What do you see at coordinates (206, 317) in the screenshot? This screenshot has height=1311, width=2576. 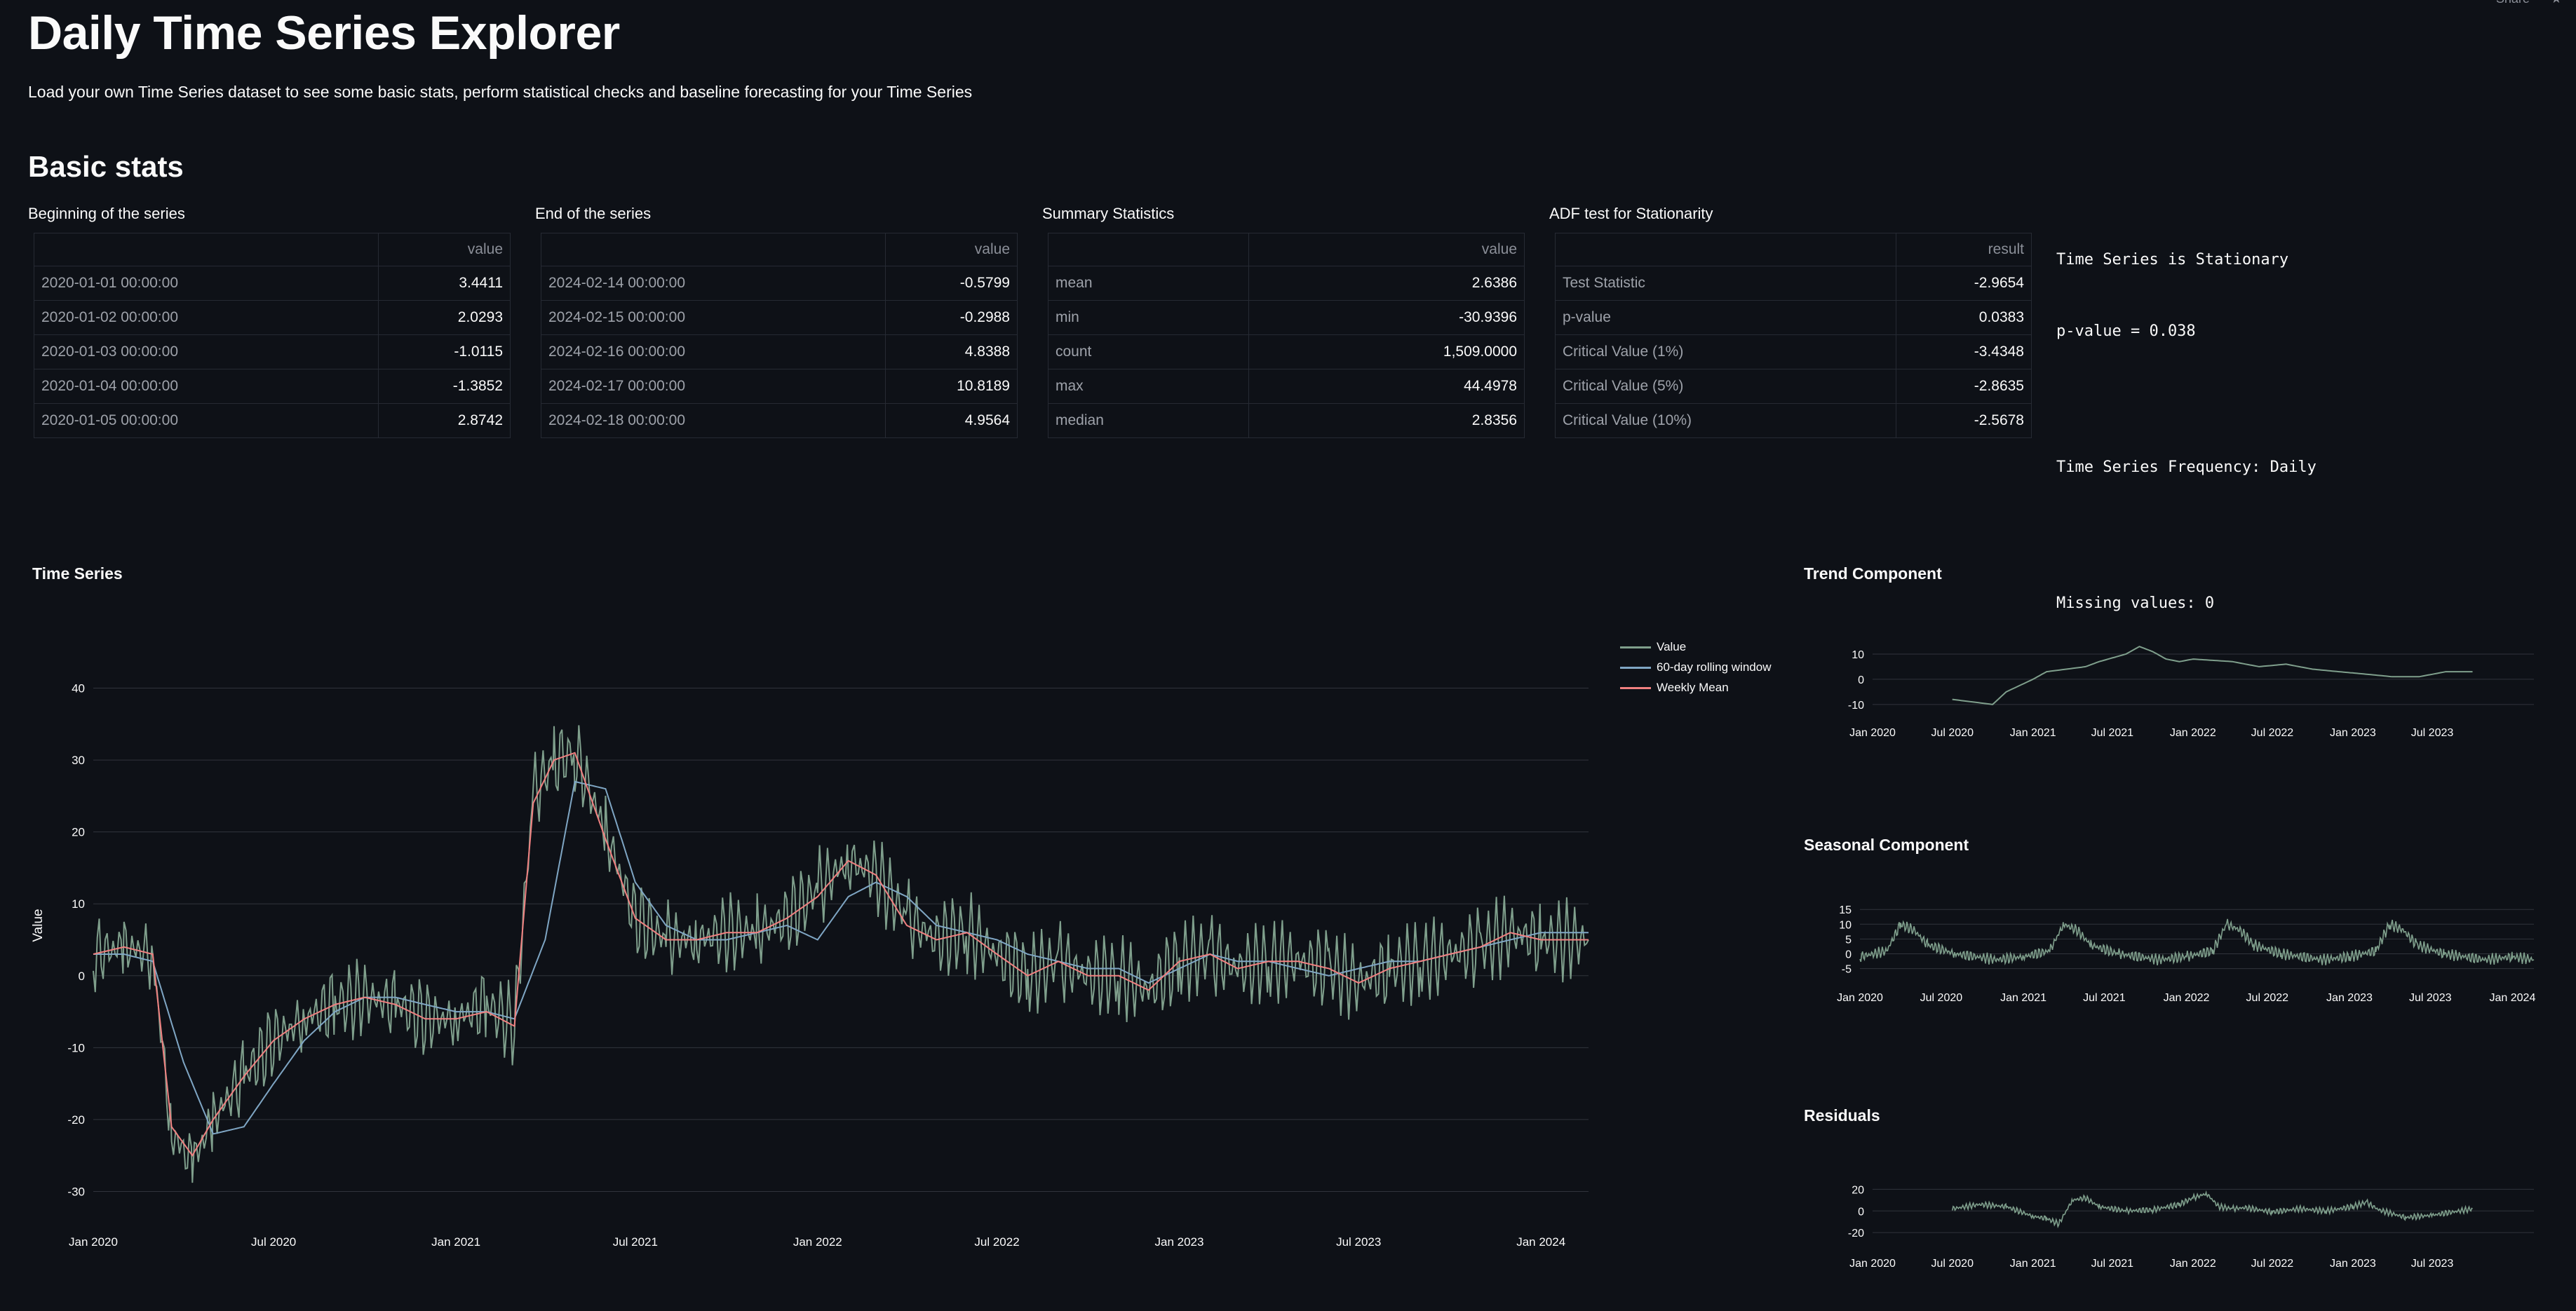 I see `row-index-cell: 2020-01-02 00:00:00` at bounding box center [206, 317].